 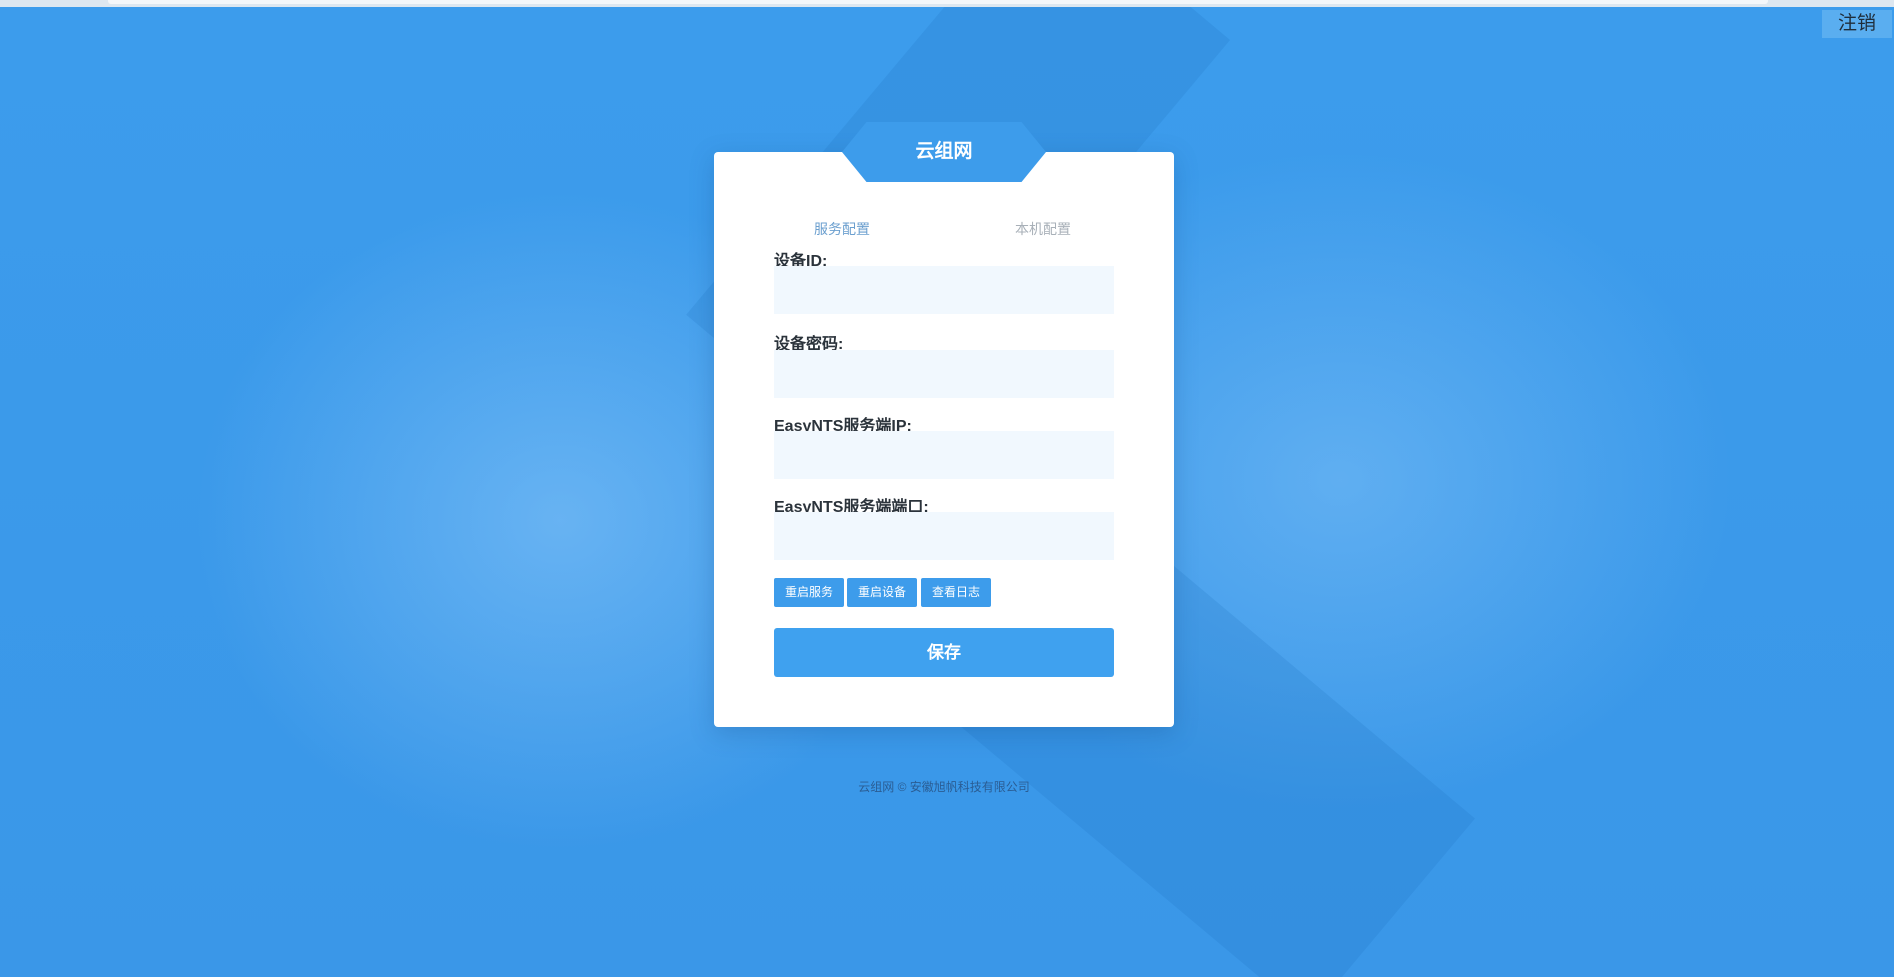 I want to click on browser-top-bar, so click(x=947, y=3).